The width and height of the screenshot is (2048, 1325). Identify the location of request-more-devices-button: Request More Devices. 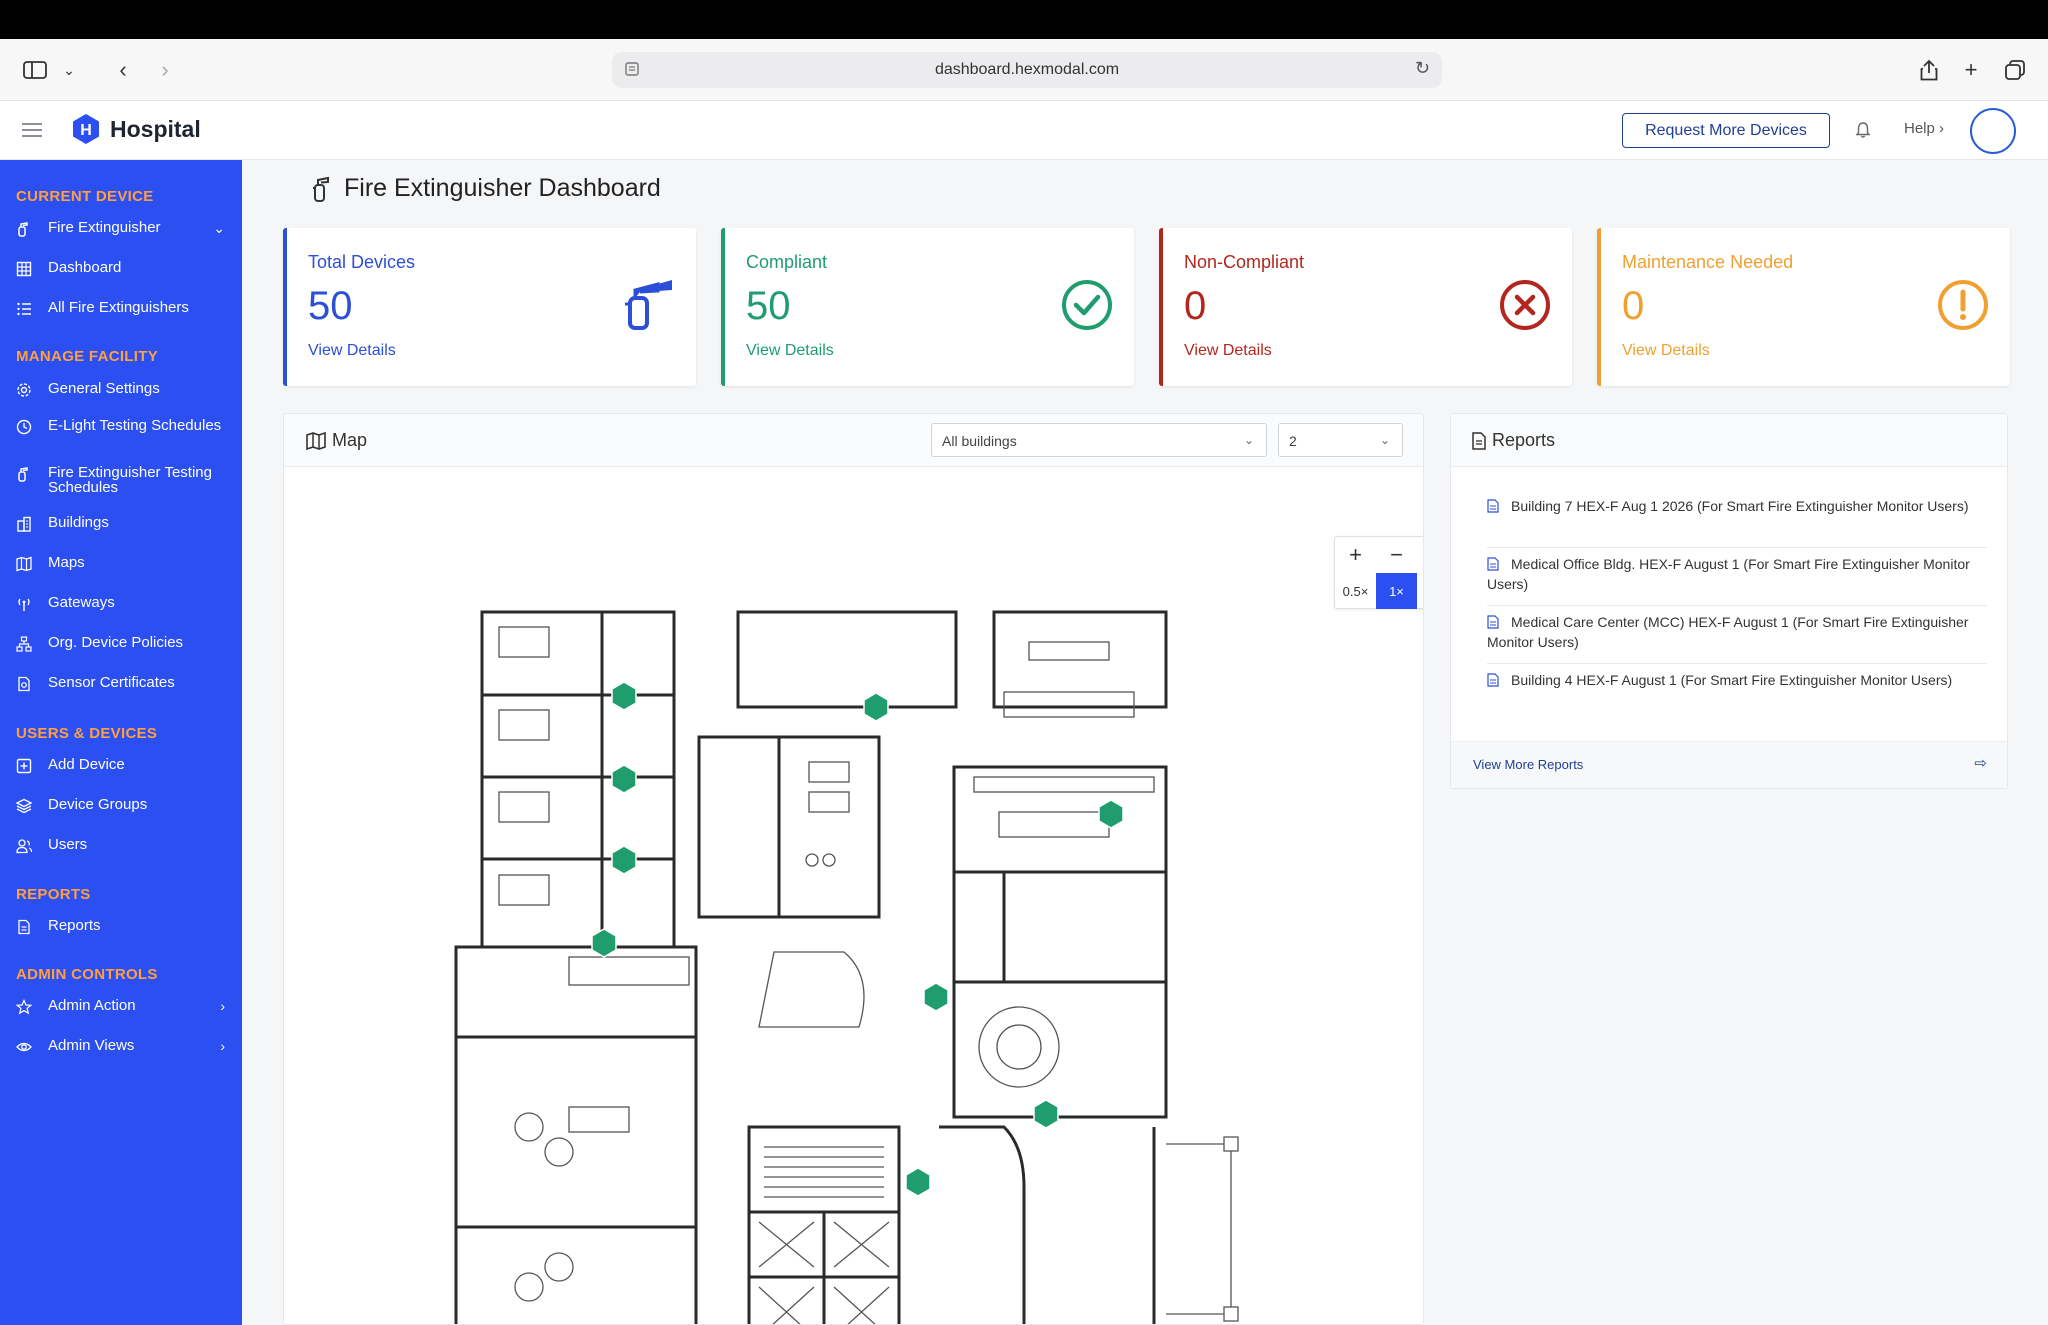
(1726, 130).